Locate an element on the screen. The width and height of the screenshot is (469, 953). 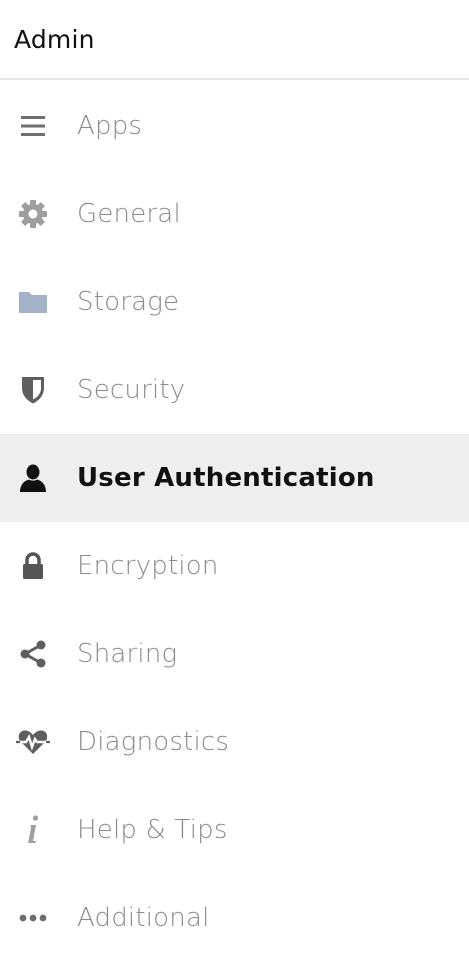
menu-item-label: User Authentication is located at coordinates (226, 478).